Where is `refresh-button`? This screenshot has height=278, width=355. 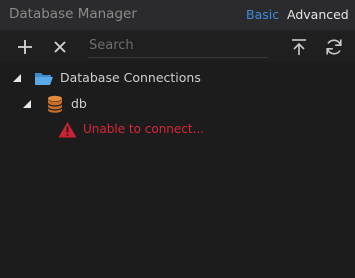
refresh-button is located at coordinates (334, 47).